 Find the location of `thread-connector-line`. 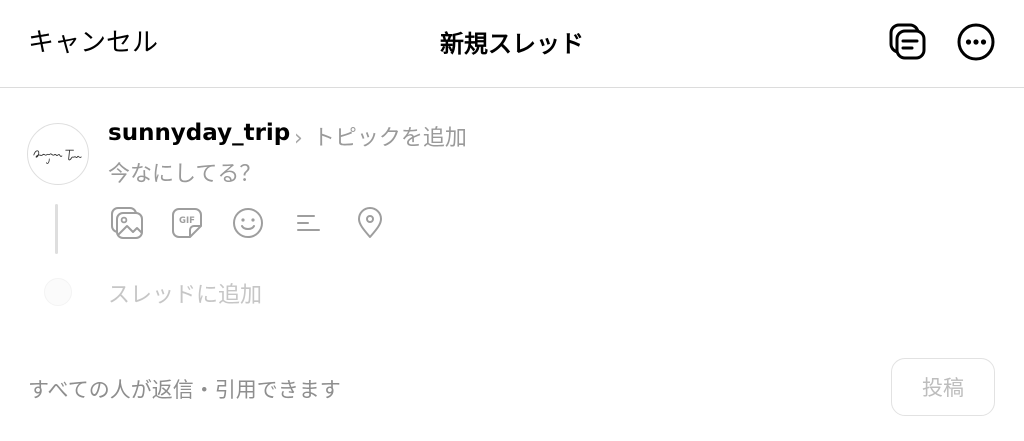

thread-connector-line is located at coordinates (56, 229).